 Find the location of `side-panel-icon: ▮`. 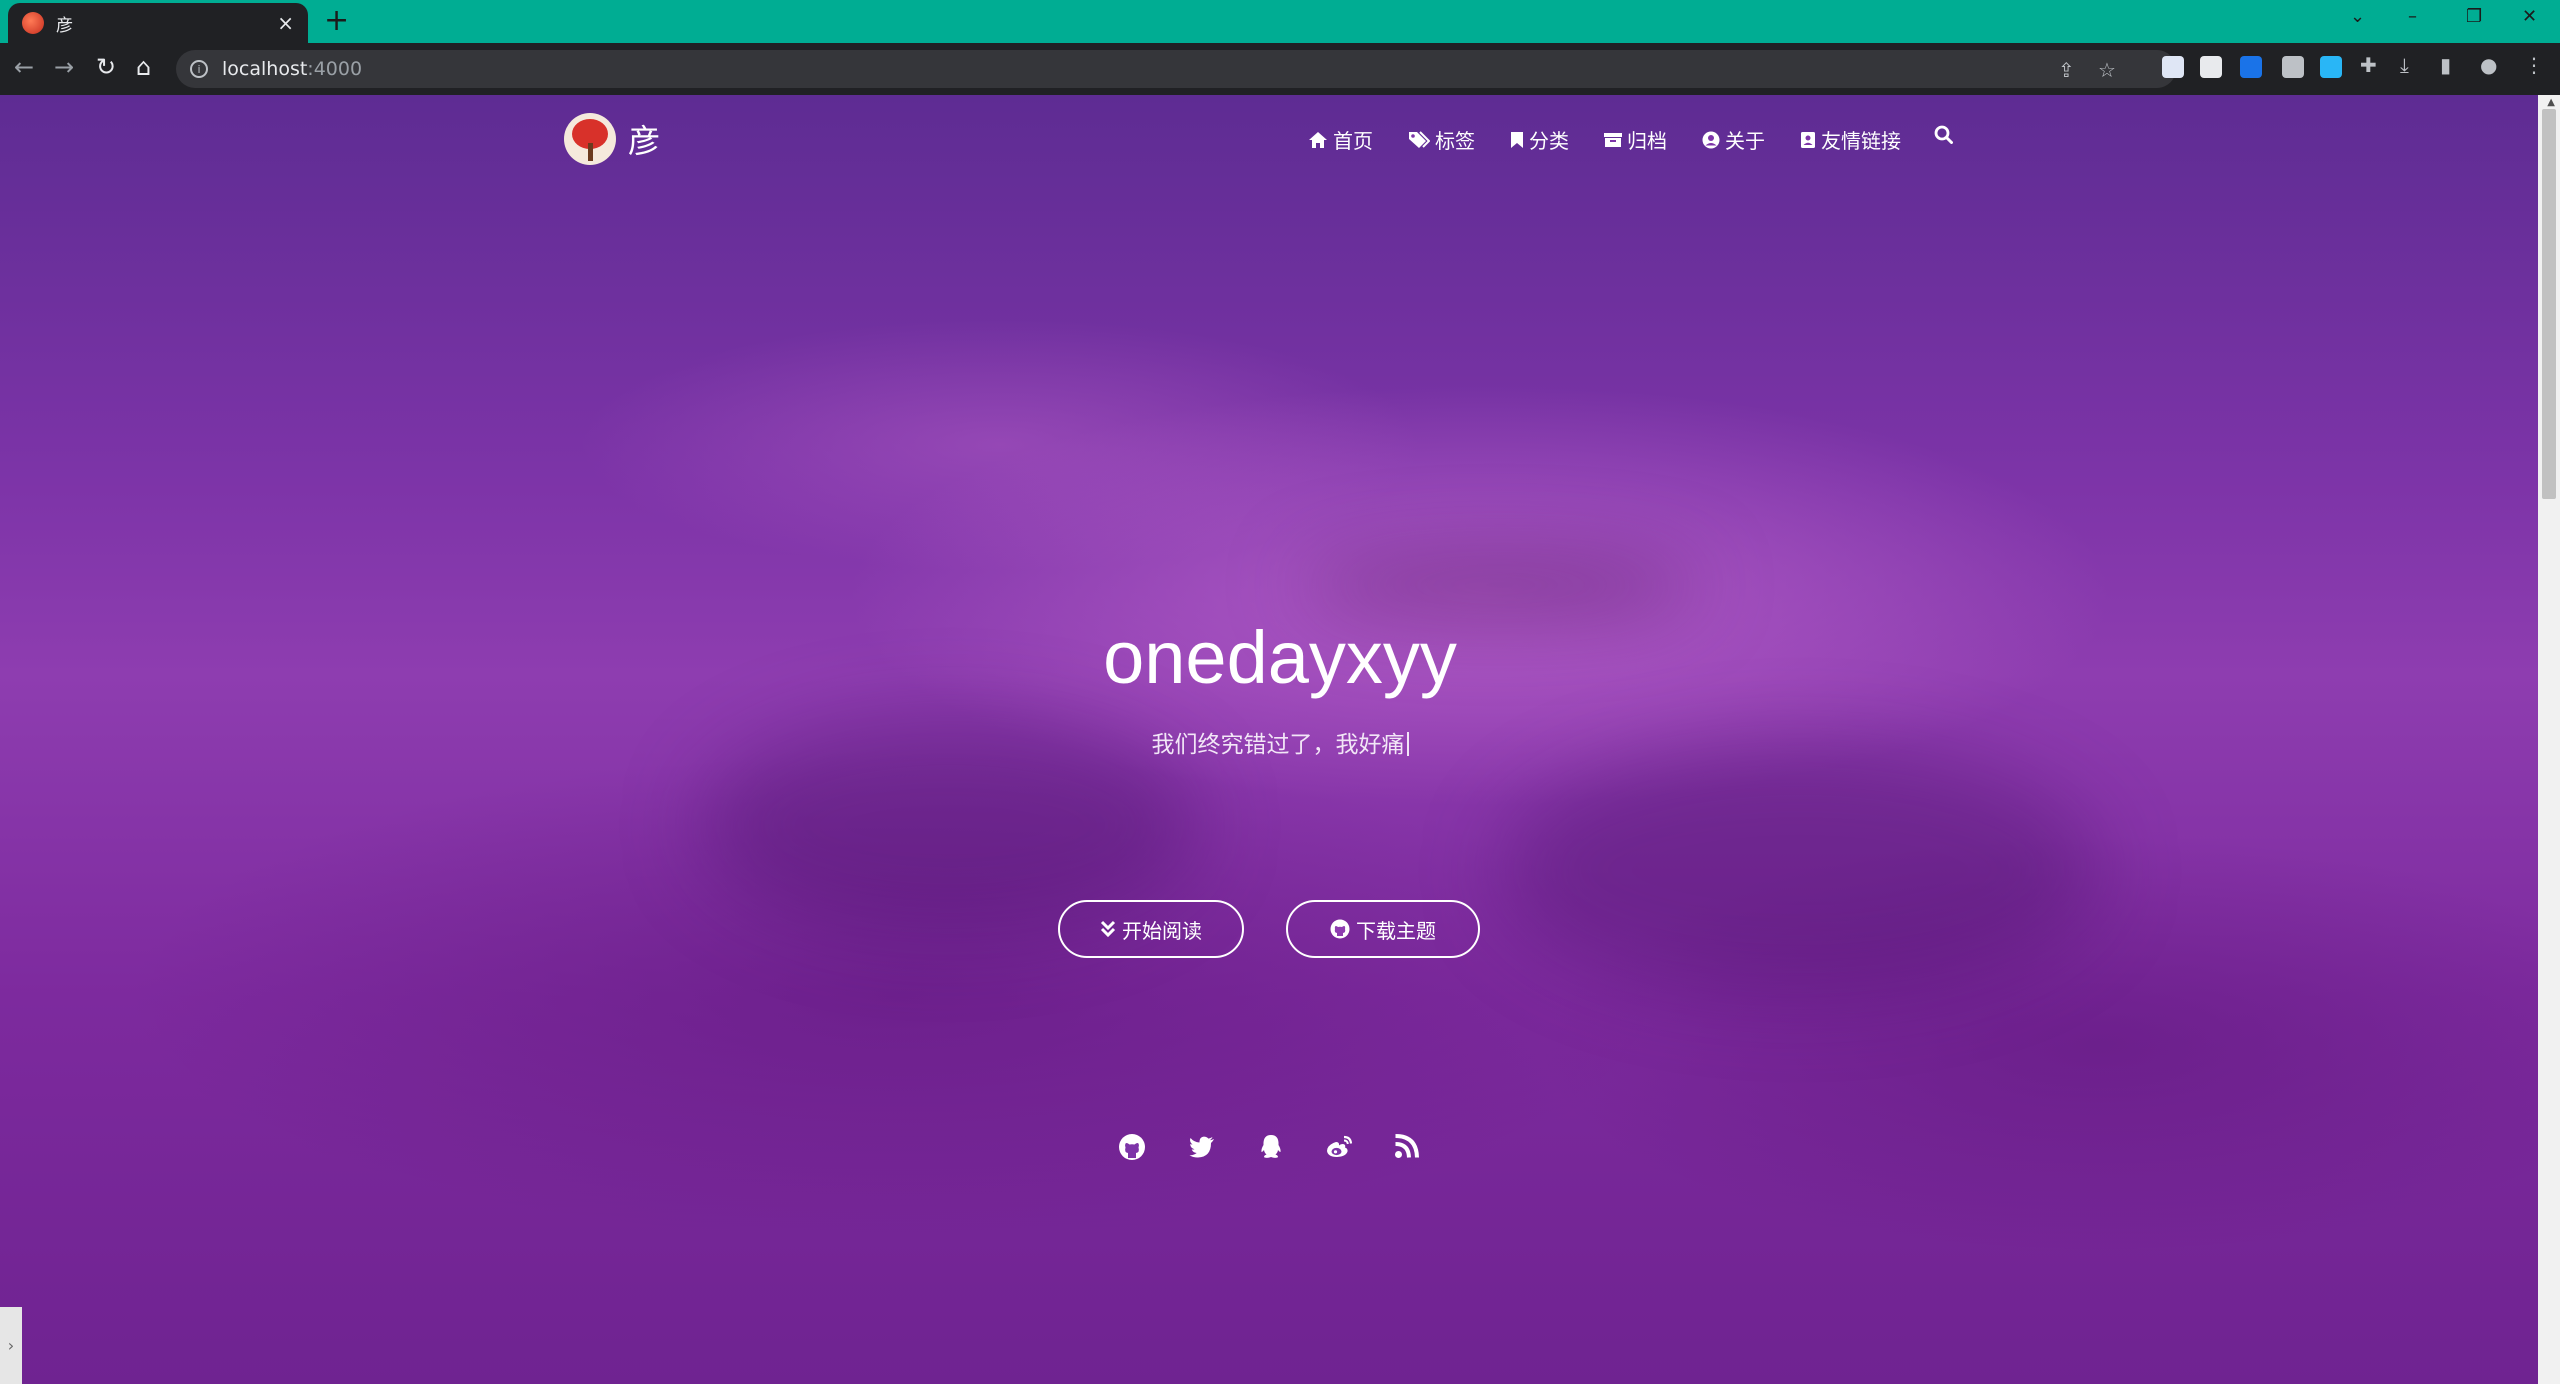

side-panel-icon: ▮ is located at coordinates (2445, 65).